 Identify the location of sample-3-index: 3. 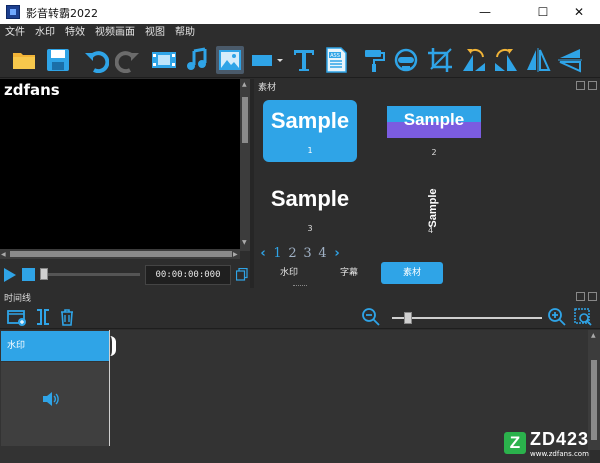
(310, 228).